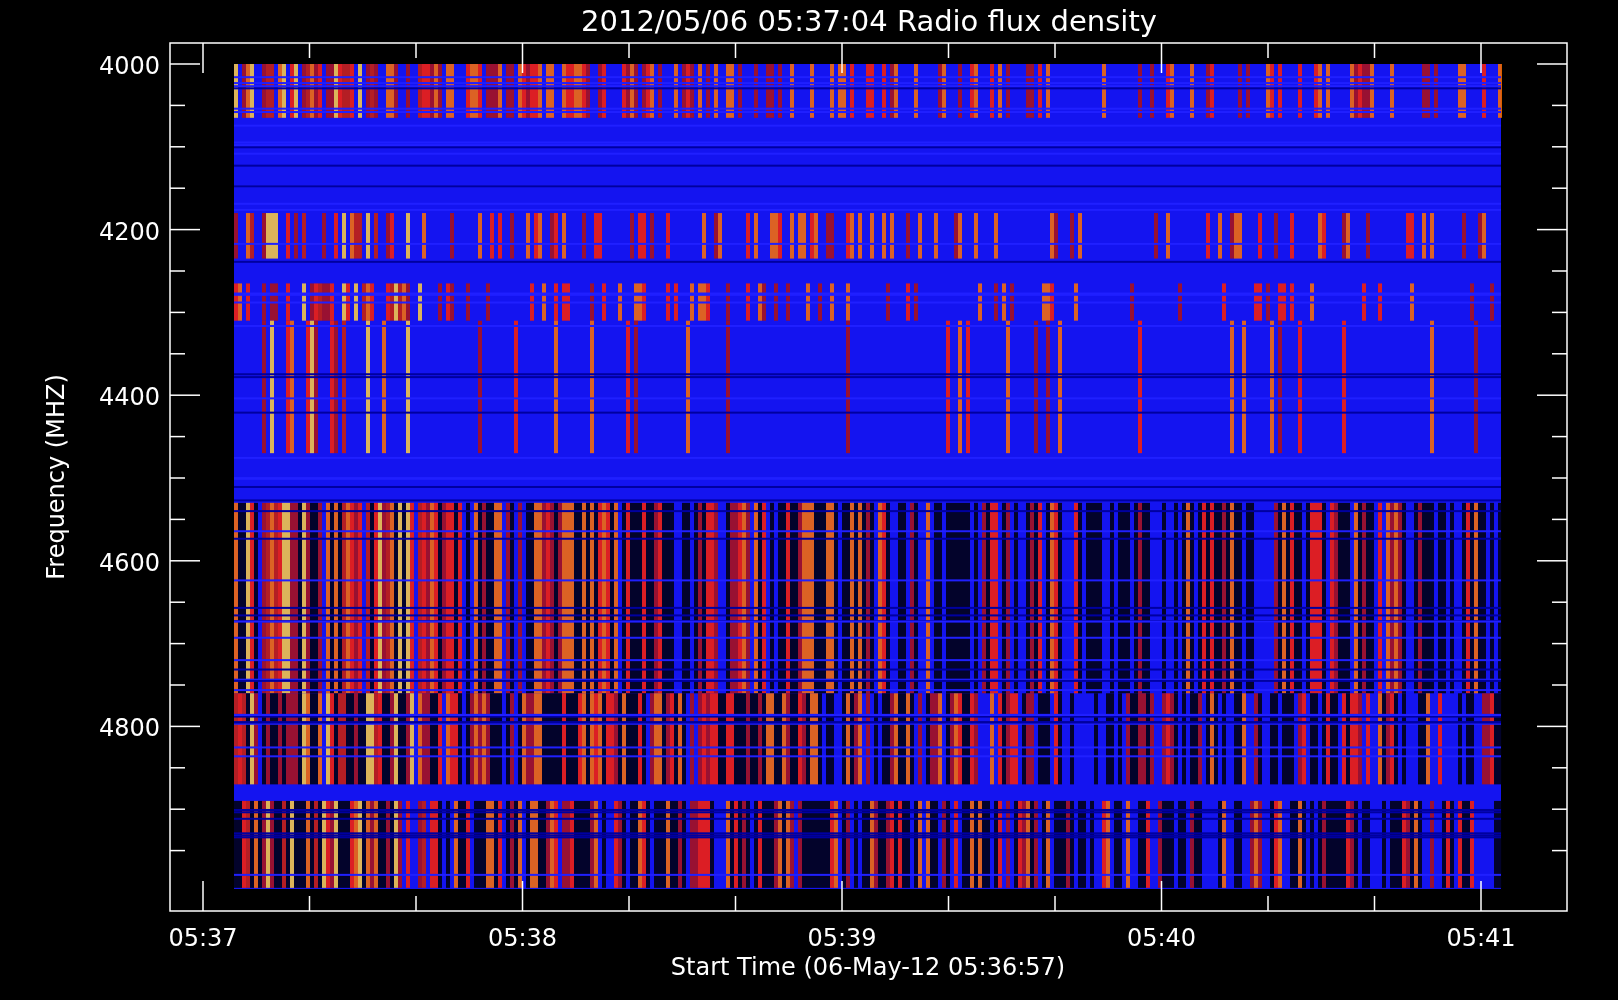 This screenshot has width=1618, height=1000. I want to click on chart-title: 2012/05/06 05:37:04 Radio flux density, so click(869, 21).